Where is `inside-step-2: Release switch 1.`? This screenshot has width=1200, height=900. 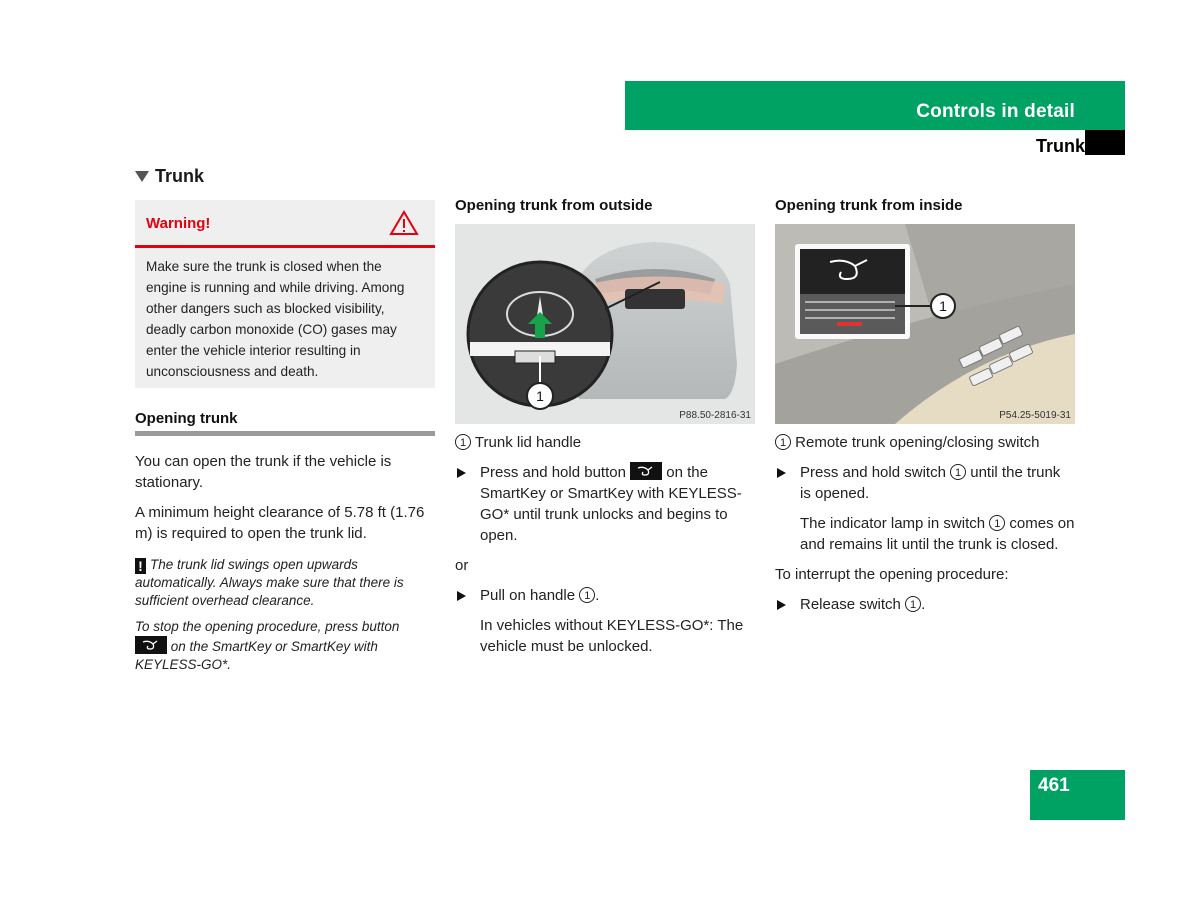
inside-step-2: Release switch 1. is located at coordinates (925, 604).